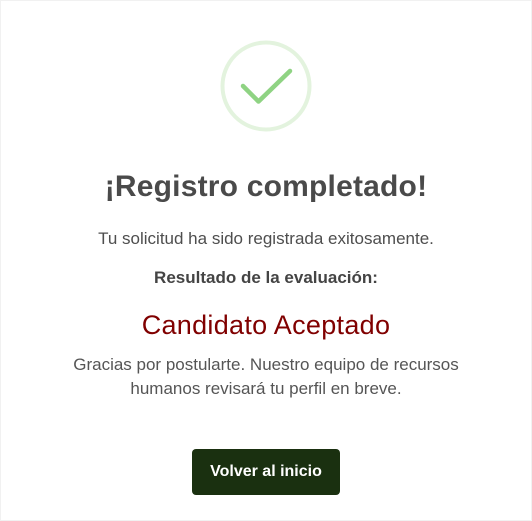  Describe the element at coordinates (266, 186) in the screenshot. I see `page-title: ¡Registro completado!` at that location.